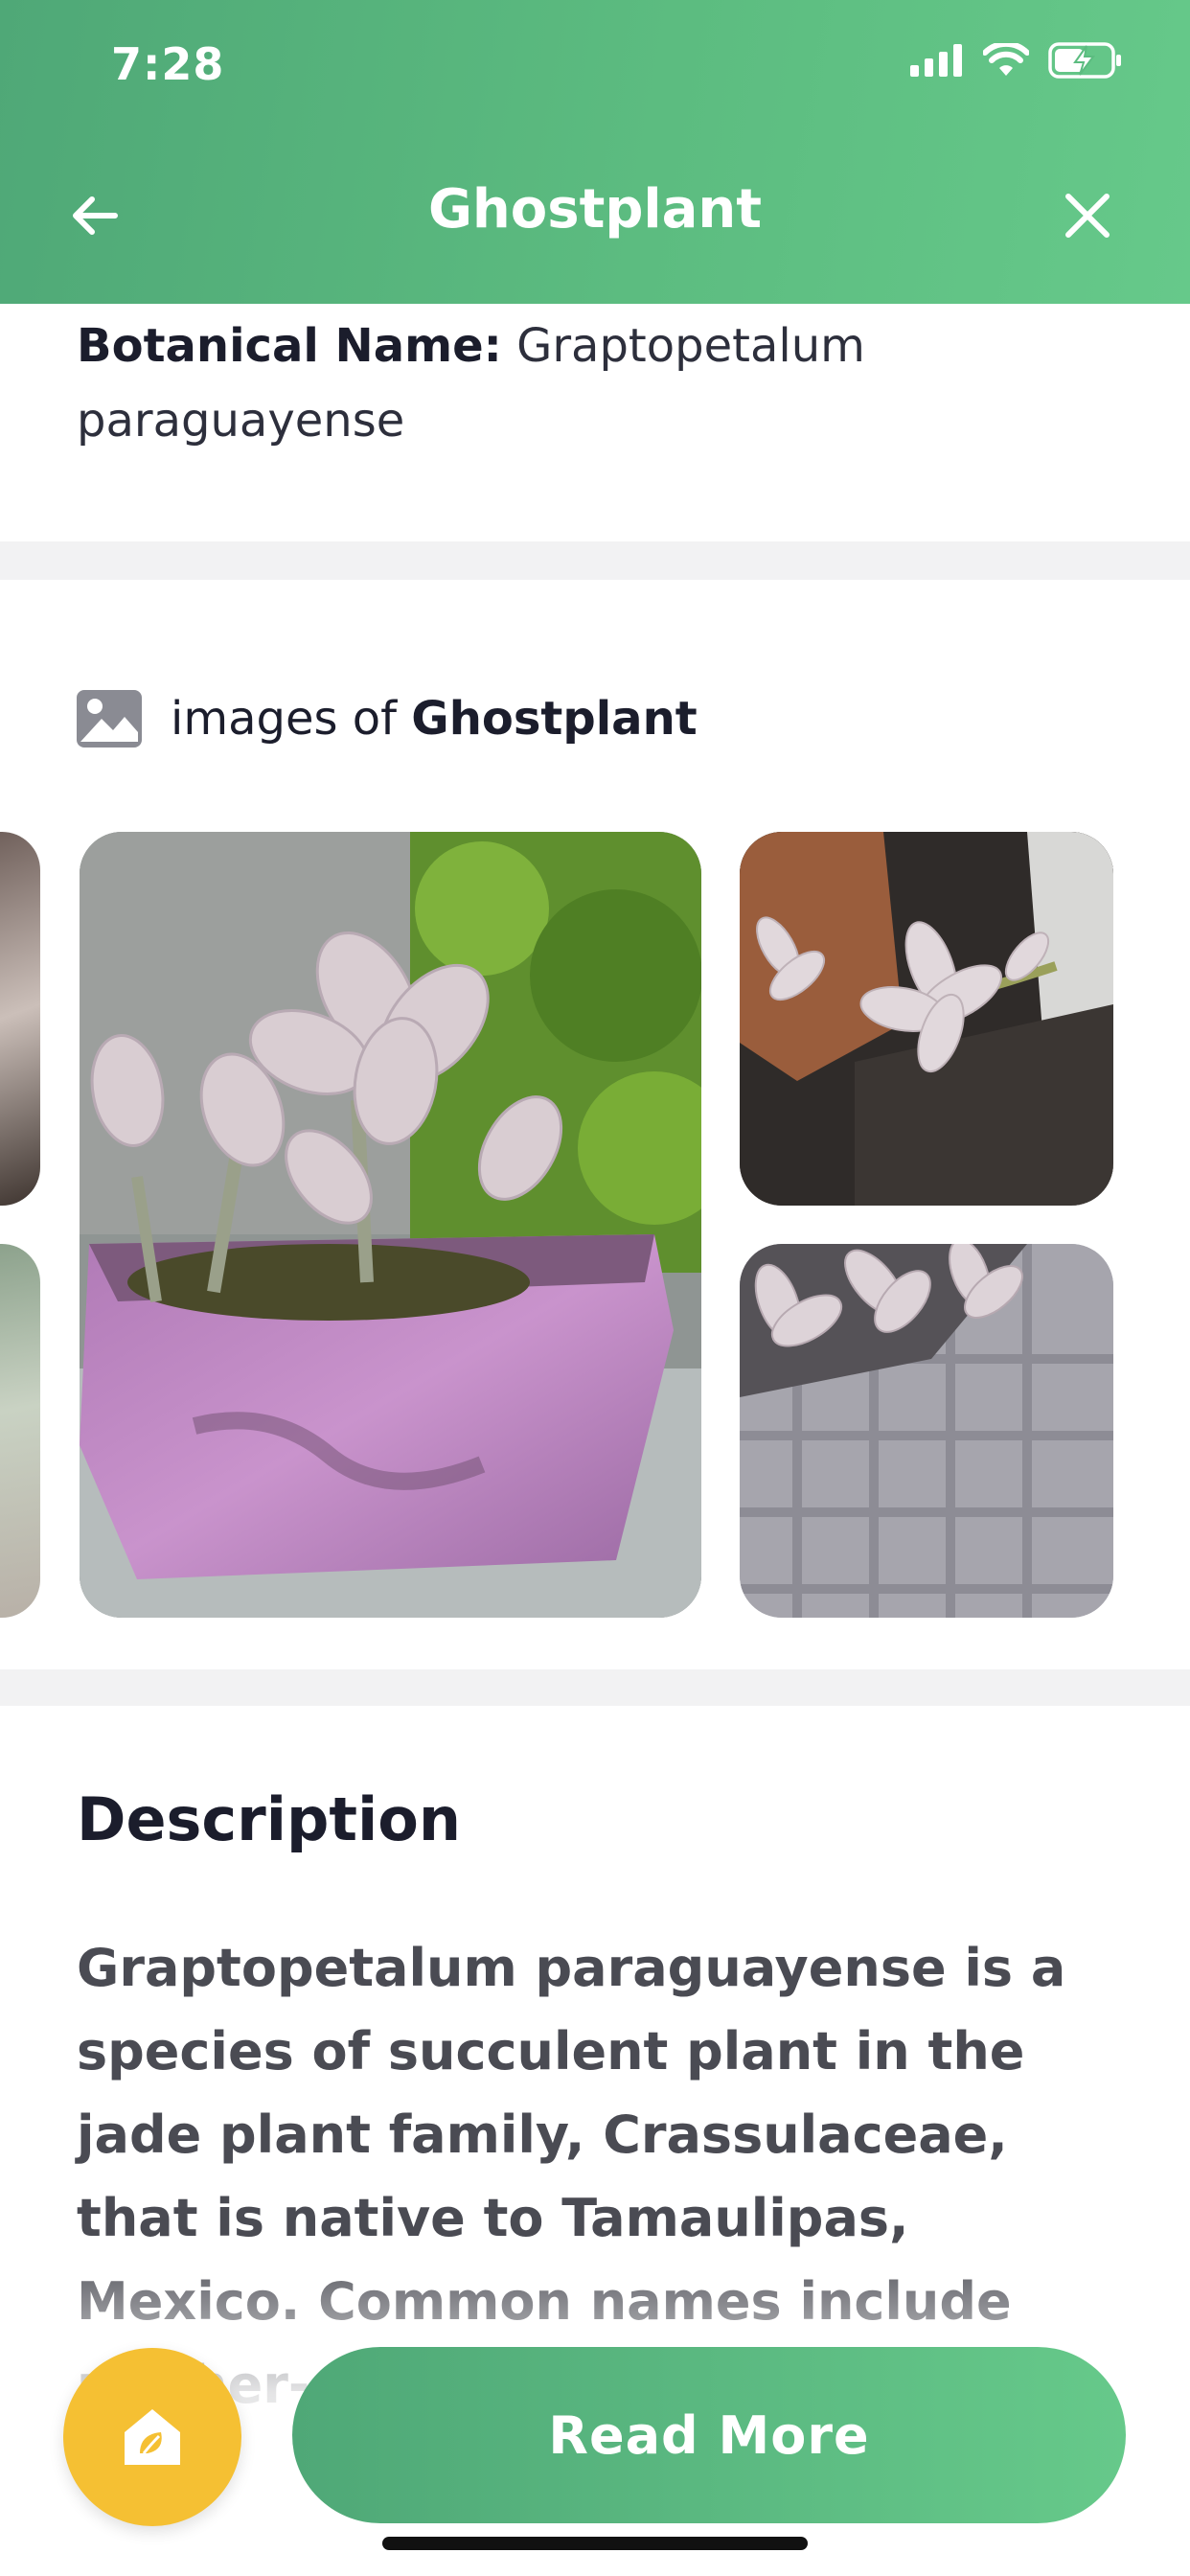 This screenshot has width=1190, height=2576. I want to click on description-title: Description, so click(270, 1819).